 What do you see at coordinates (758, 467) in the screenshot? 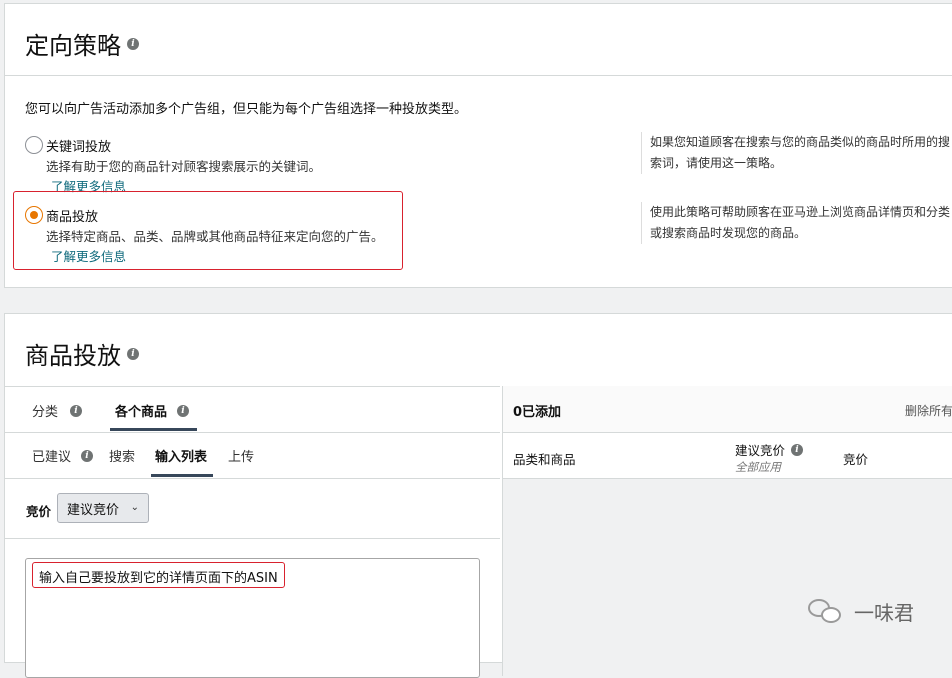
I see `apply-all-link: 全部应用` at bounding box center [758, 467].